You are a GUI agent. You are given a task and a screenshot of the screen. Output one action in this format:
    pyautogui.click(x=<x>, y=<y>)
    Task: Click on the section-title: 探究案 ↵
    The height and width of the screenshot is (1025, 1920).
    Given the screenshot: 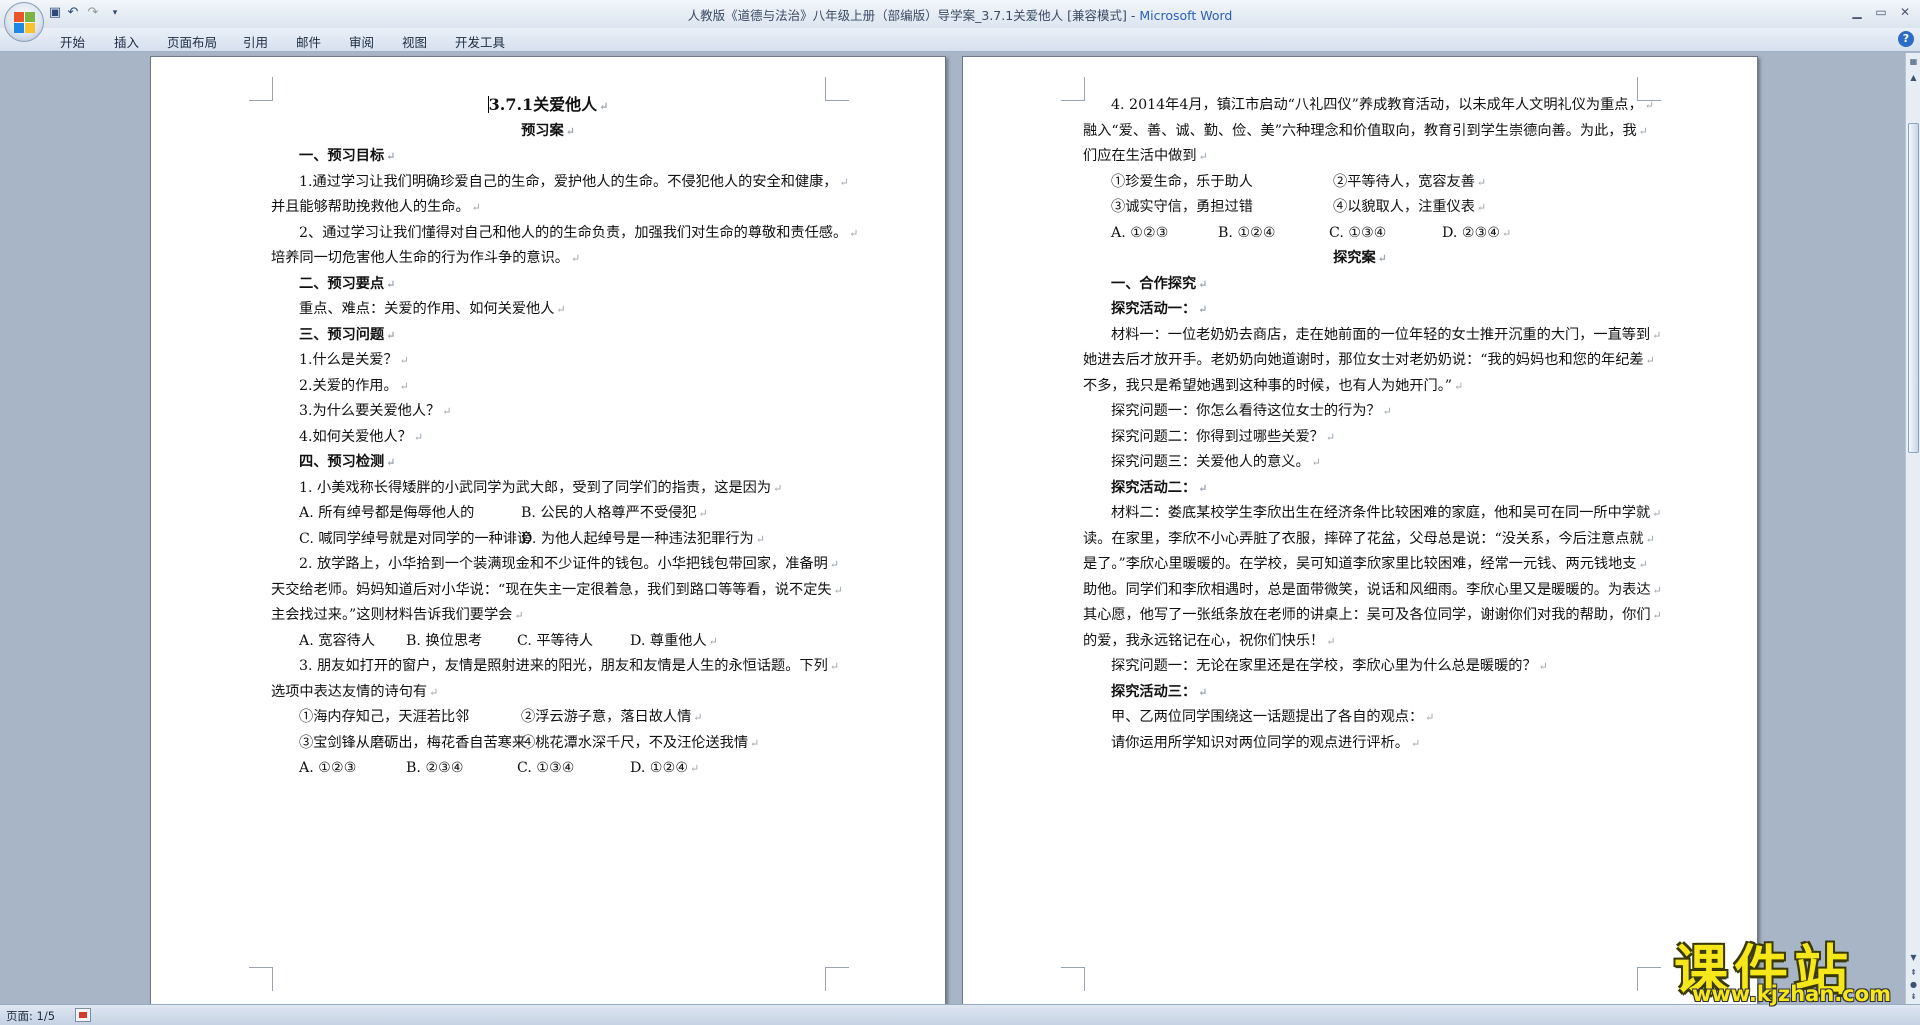 What is the action you would take?
    pyautogui.click(x=1360, y=258)
    